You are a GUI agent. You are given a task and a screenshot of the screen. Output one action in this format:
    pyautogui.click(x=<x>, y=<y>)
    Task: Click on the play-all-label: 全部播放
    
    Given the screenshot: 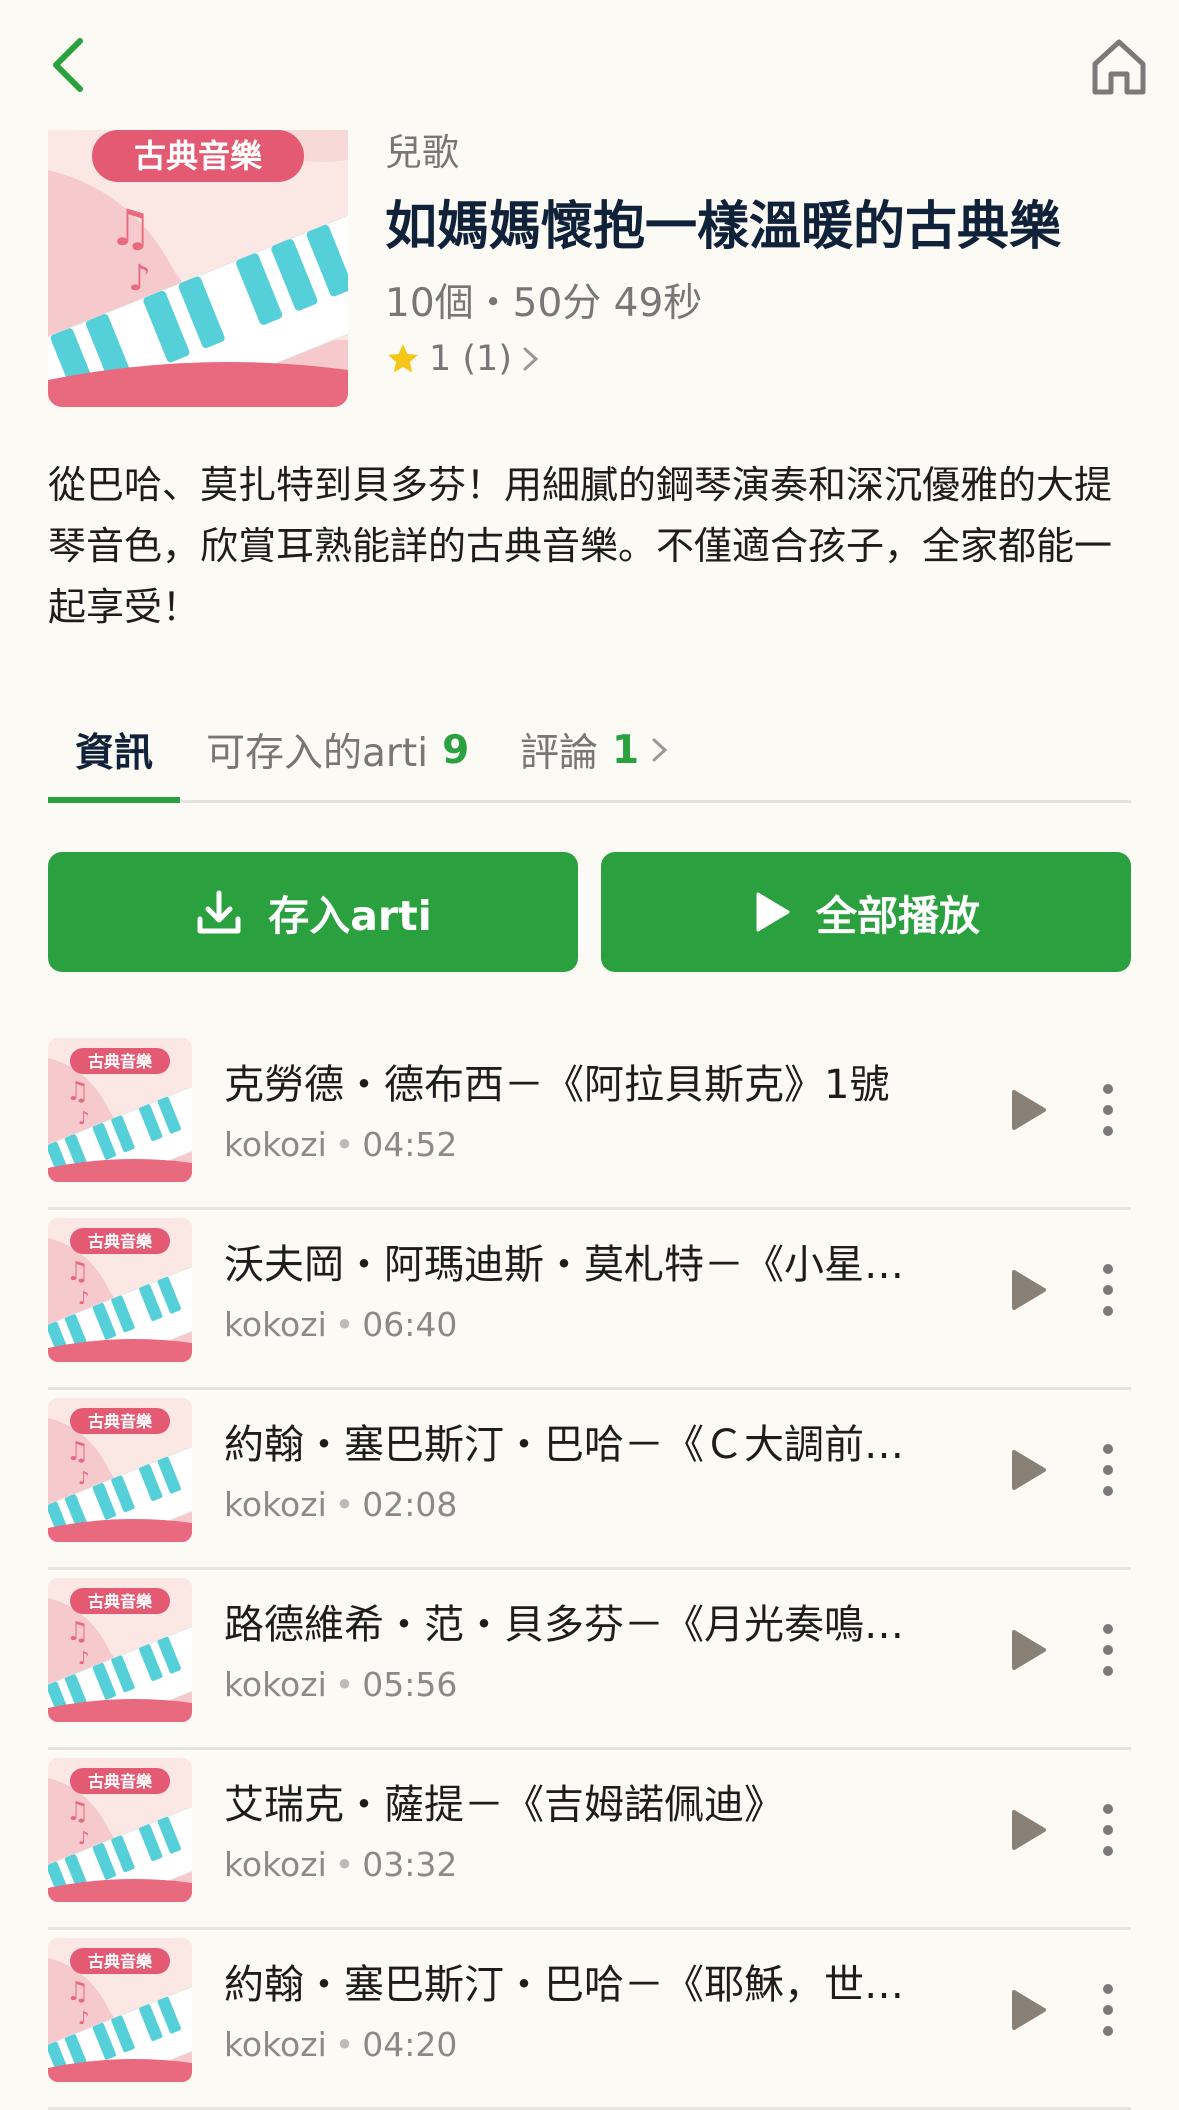 What is the action you would take?
    pyautogui.click(x=898, y=916)
    